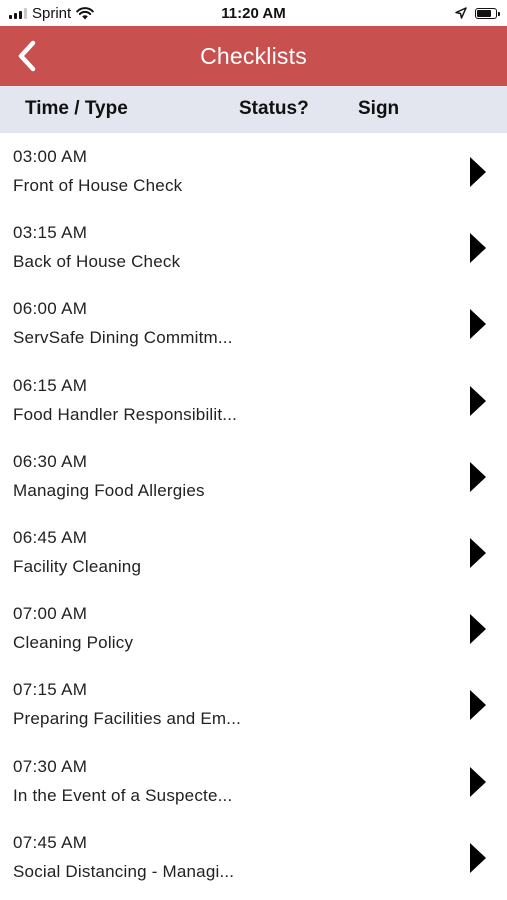 This screenshot has width=507, height=900. Describe the element at coordinates (50, 309) in the screenshot. I see `checklist-time: 06:00 AM` at that location.